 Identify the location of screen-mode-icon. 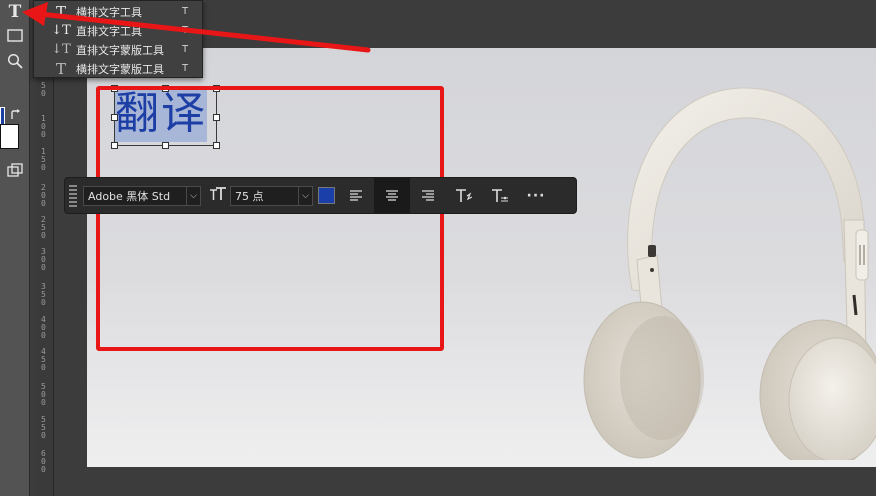
(15, 170).